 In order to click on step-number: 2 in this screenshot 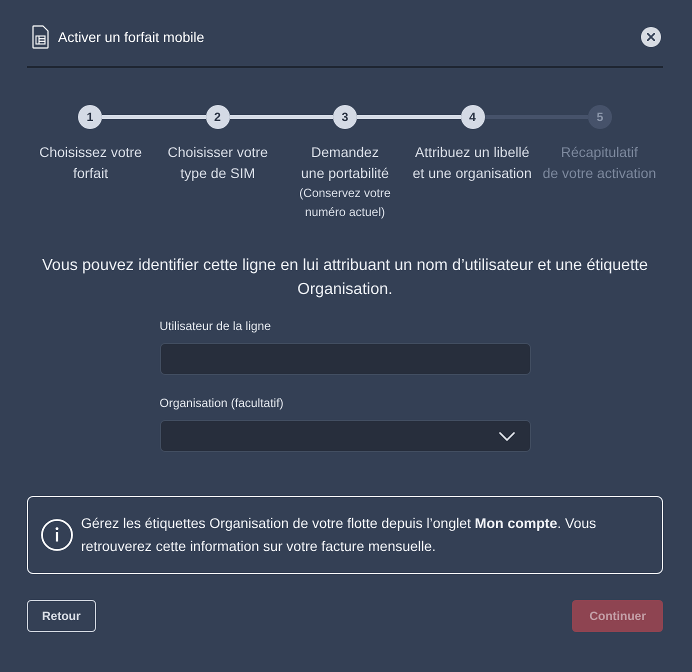, I will do `click(218, 117)`.